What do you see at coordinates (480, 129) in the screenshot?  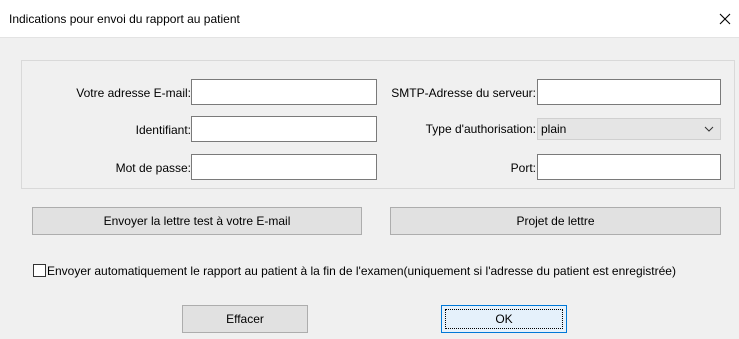 I see `auth-type-label: Type d'authorisation:` at bounding box center [480, 129].